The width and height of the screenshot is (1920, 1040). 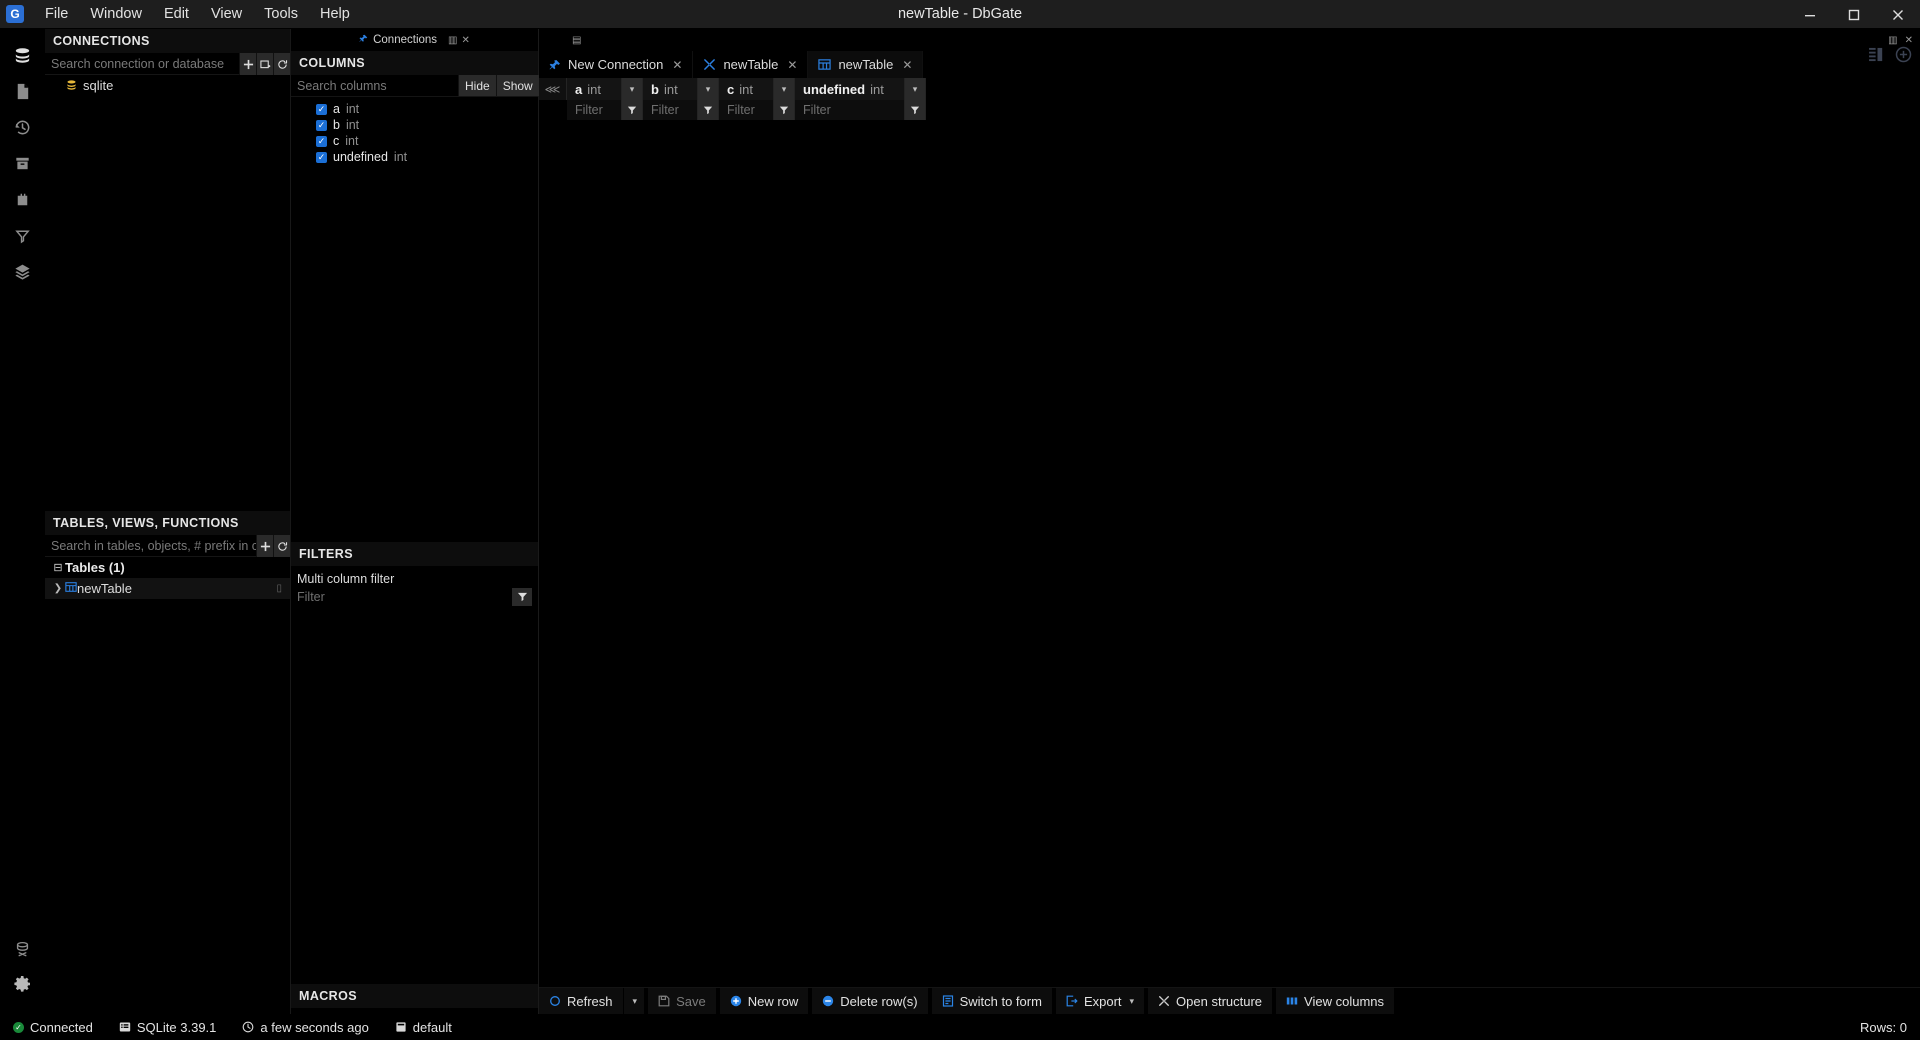 I want to click on refresh-tables-icon, so click(x=281, y=546).